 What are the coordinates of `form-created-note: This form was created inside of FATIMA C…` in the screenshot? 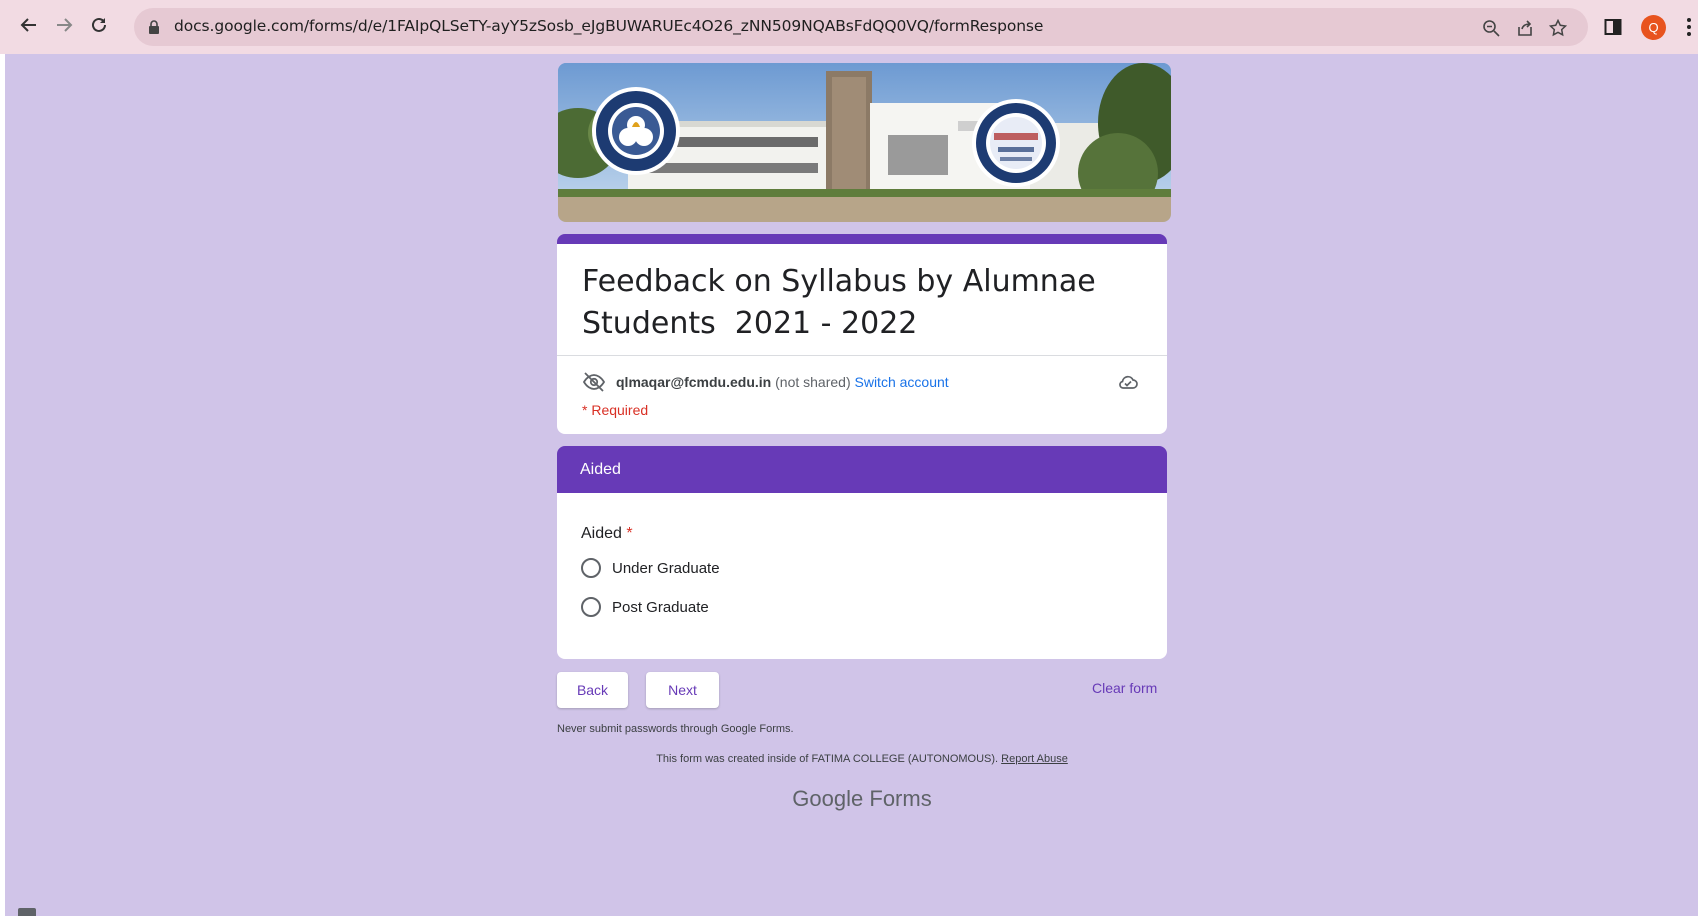 It's located at (862, 759).